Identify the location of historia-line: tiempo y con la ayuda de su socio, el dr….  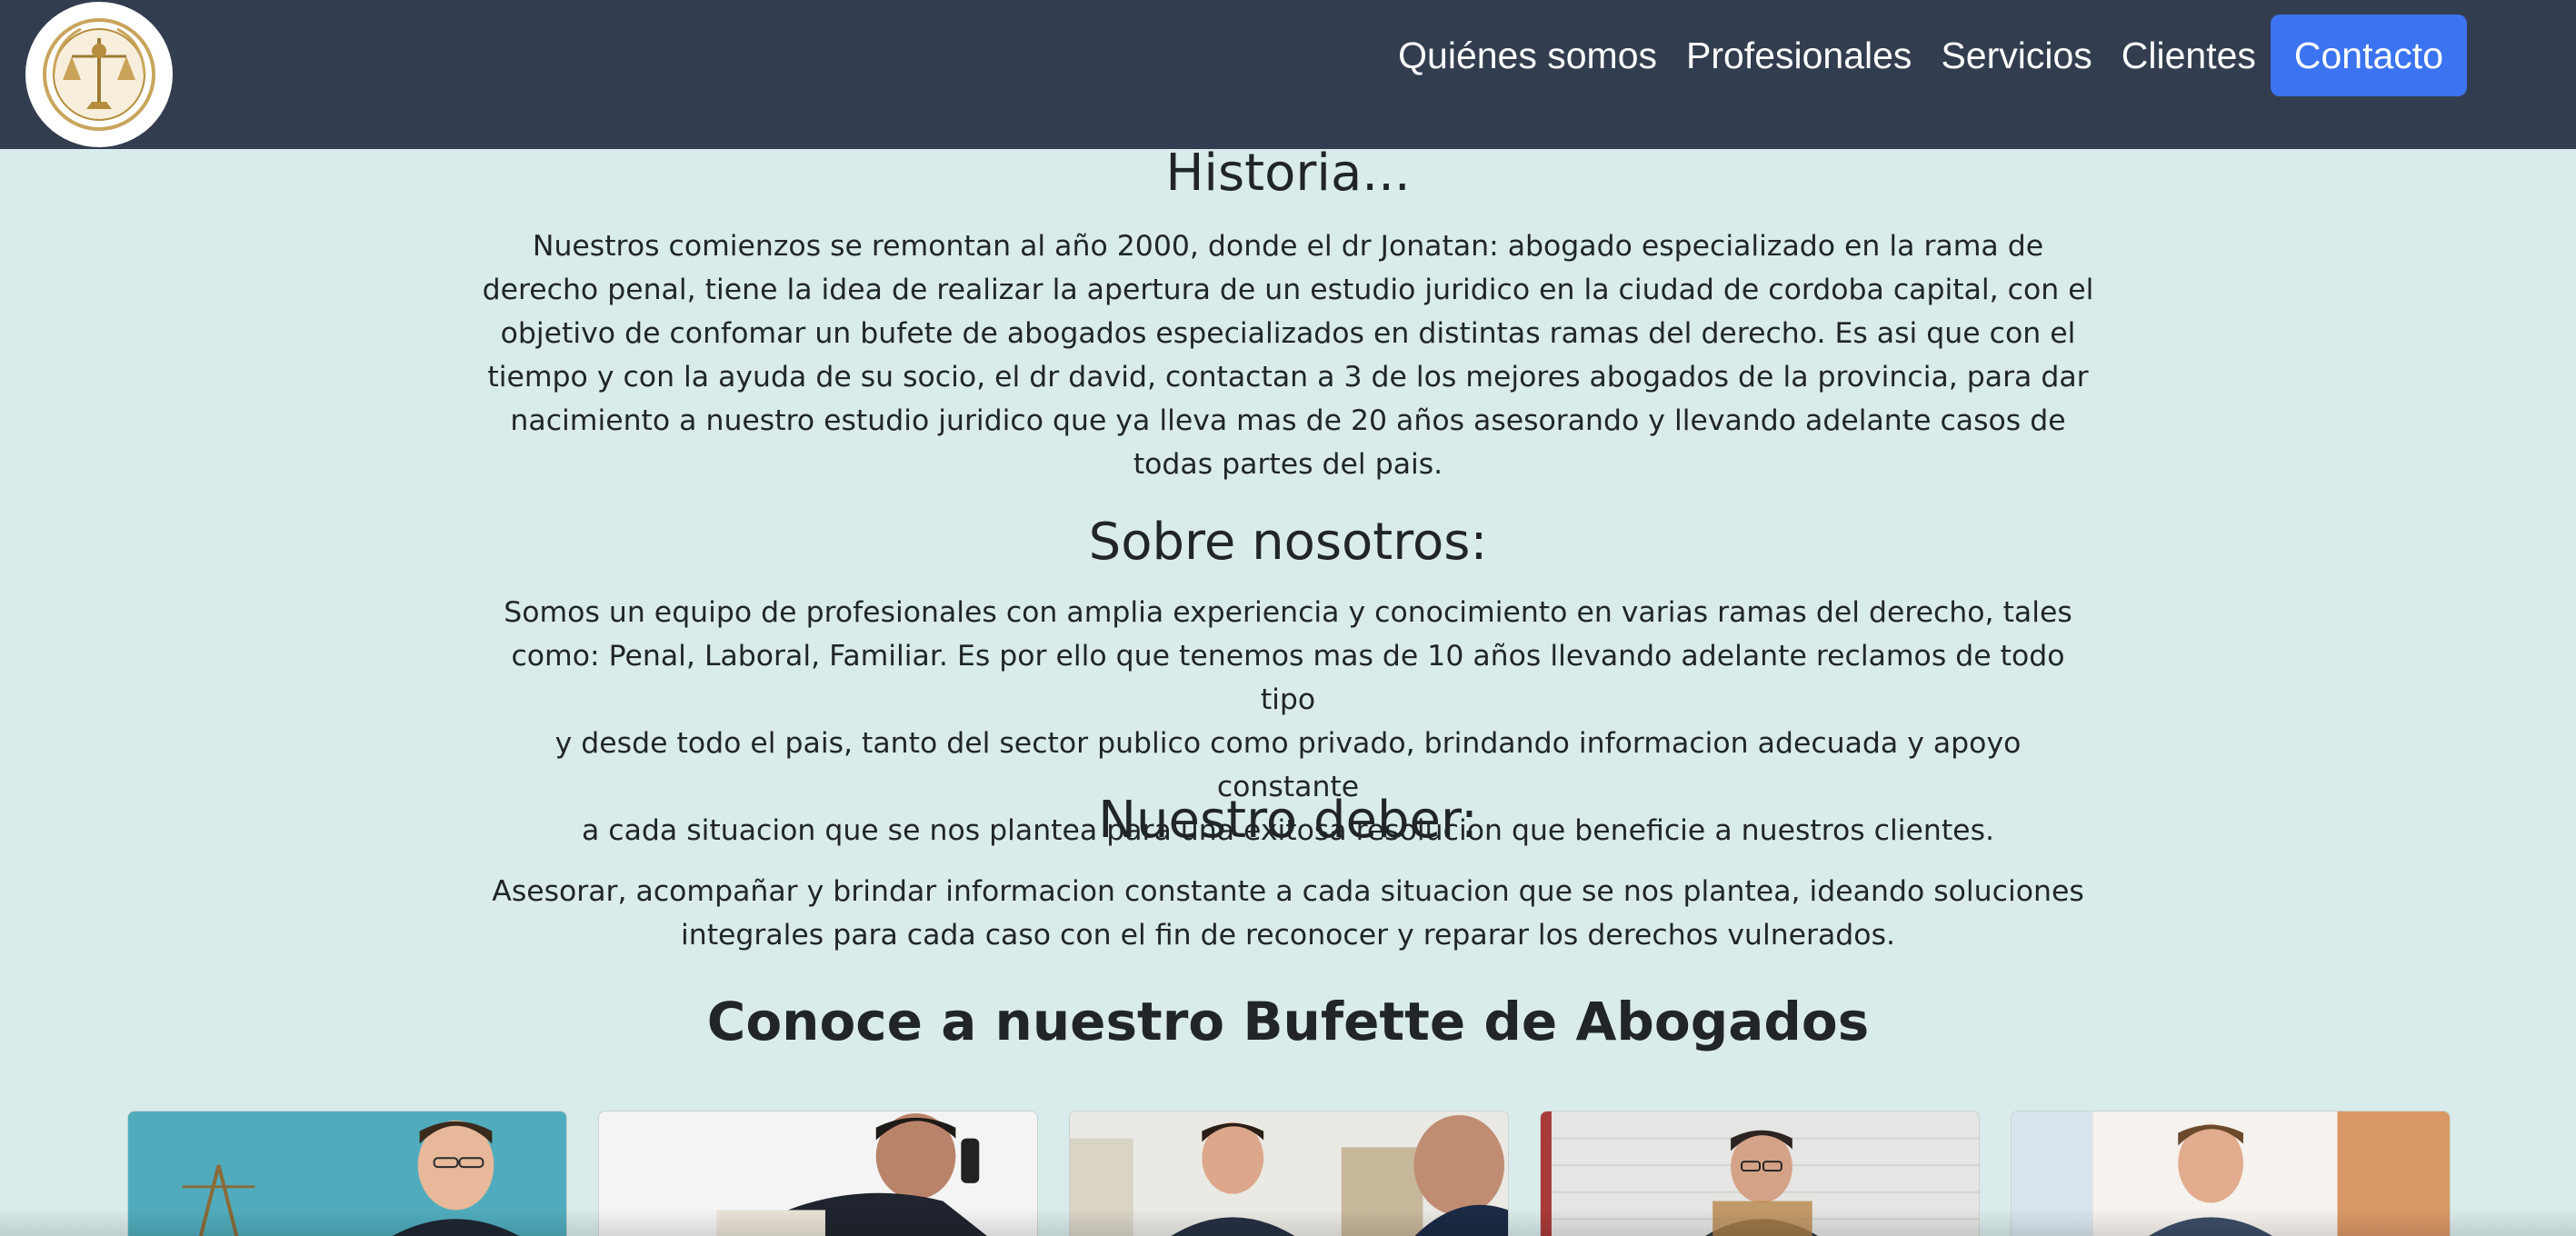
(1288, 377).